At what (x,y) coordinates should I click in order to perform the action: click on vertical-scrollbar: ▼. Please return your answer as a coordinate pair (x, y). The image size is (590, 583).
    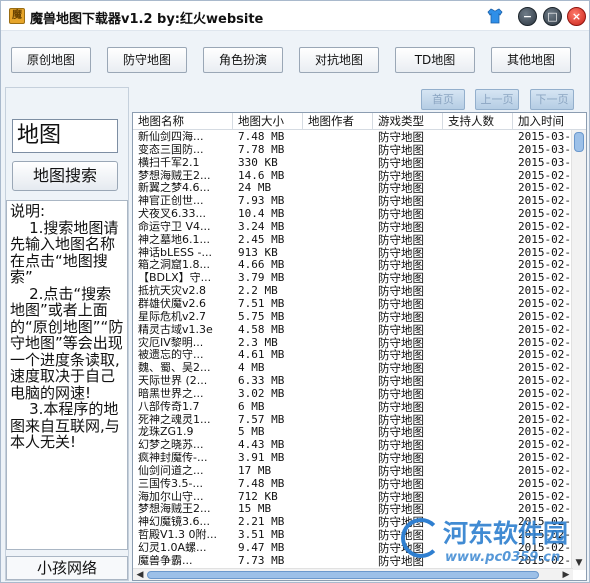
    Looking at the image, I should click on (578, 350).